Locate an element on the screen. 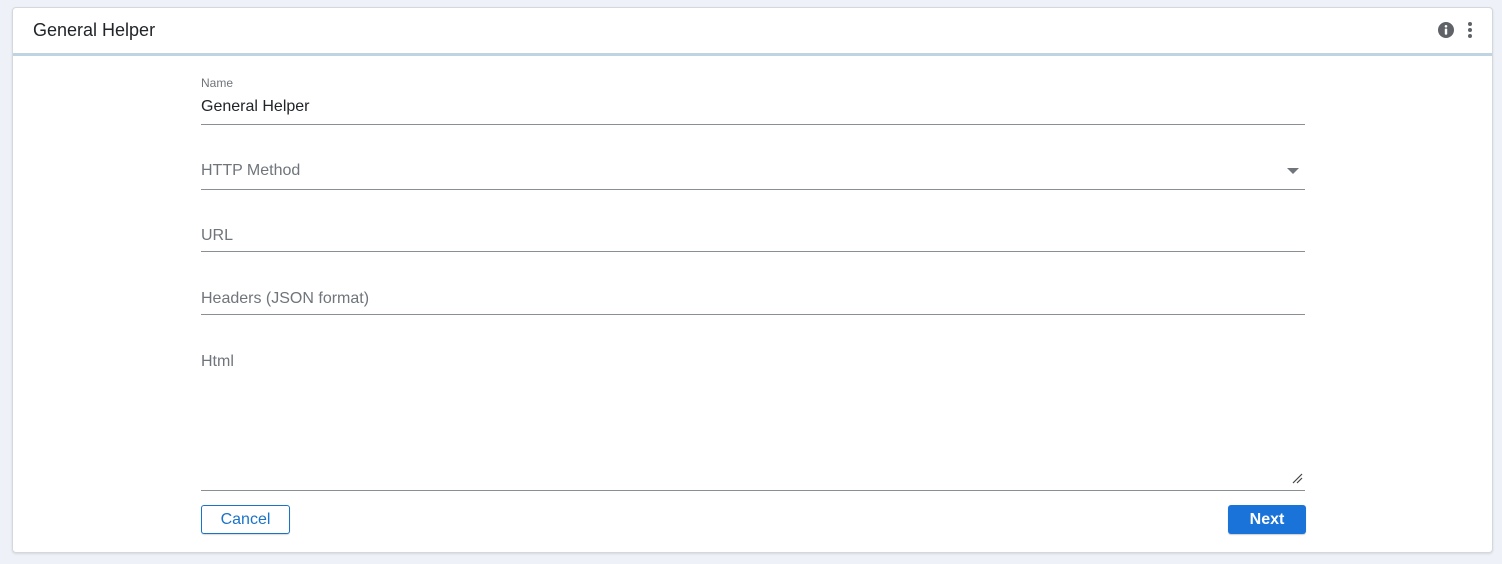  cancel-button: Cancel is located at coordinates (245, 519).